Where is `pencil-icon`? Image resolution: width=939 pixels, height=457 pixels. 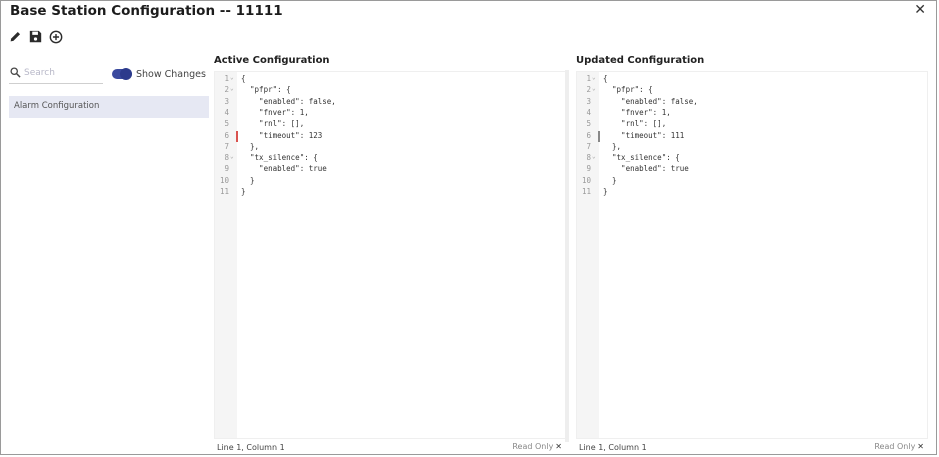
pencil-icon is located at coordinates (16, 37).